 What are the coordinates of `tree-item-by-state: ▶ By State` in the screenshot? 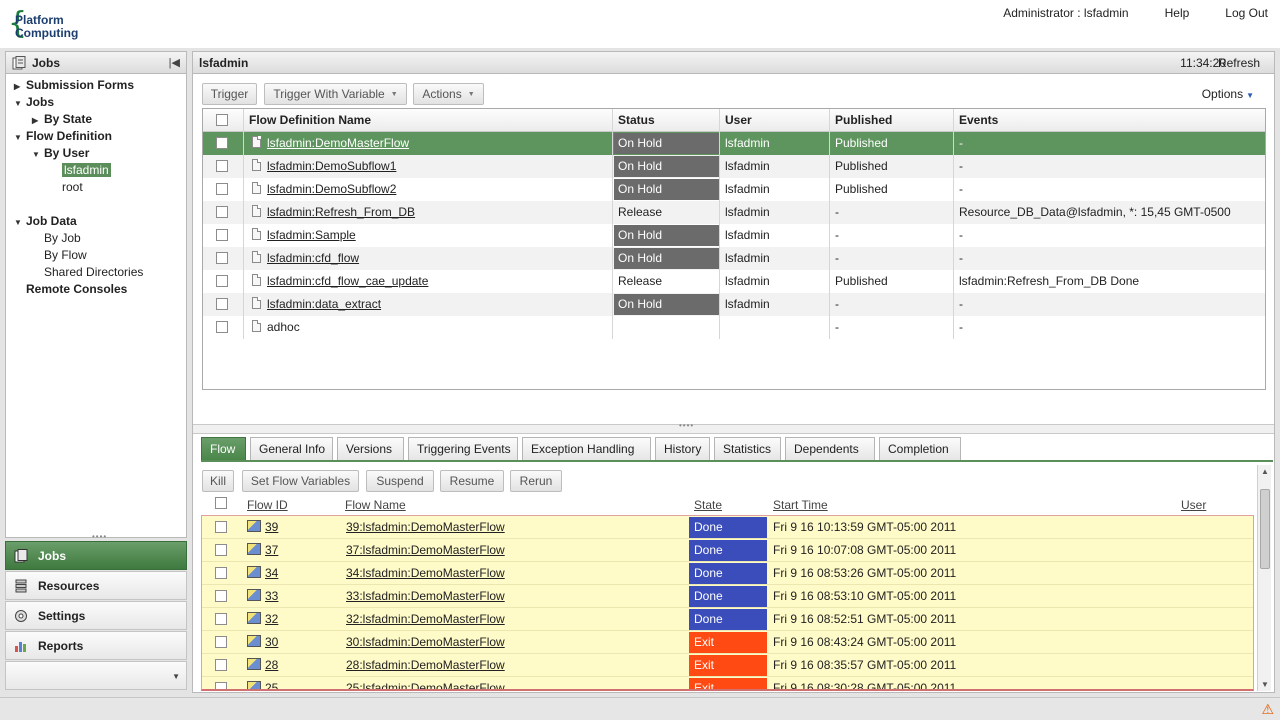 It's located at (62, 120).